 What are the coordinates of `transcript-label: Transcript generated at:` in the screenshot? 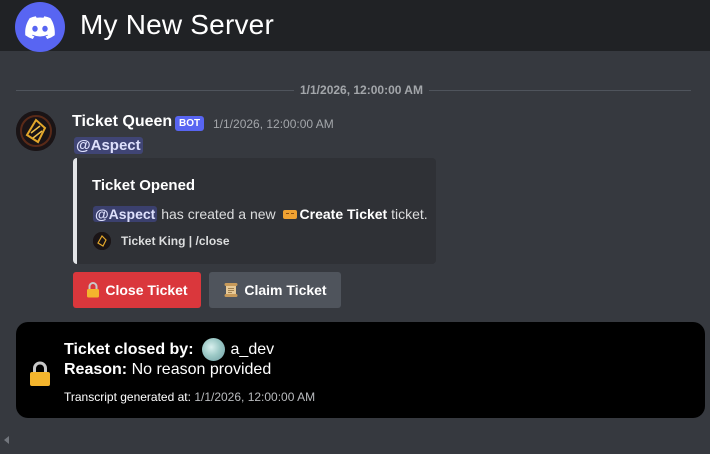 It's located at (127, 397).